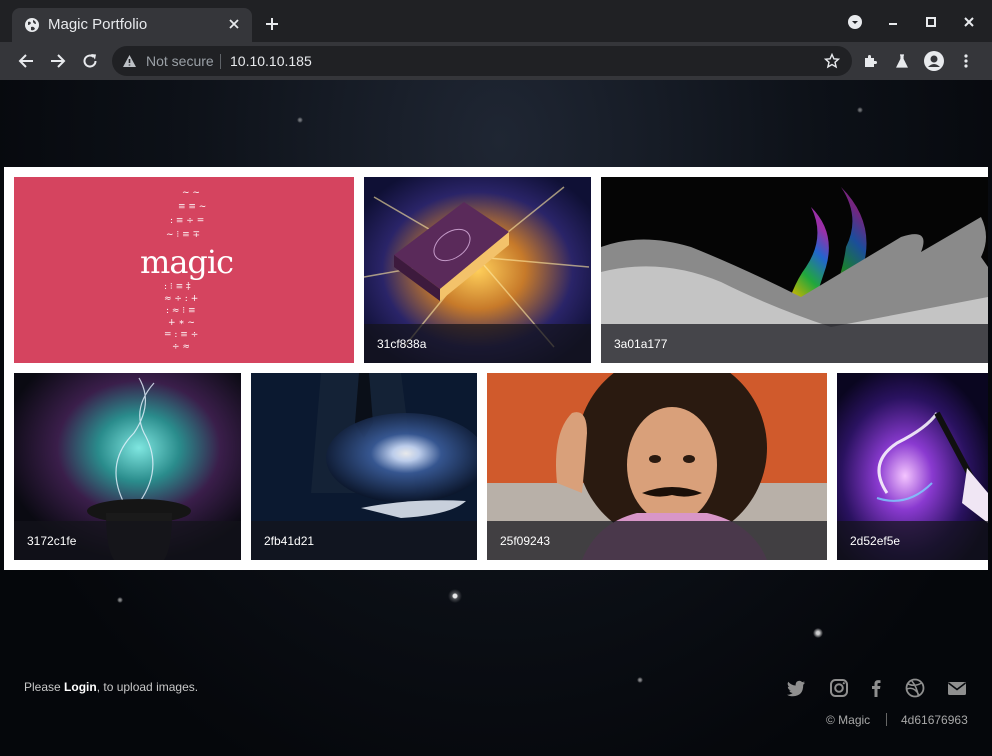  Describe the element at coordinates (147, 687) in the screenshot. I see `upload-prompt-suffix: , to upload images.` at that location.